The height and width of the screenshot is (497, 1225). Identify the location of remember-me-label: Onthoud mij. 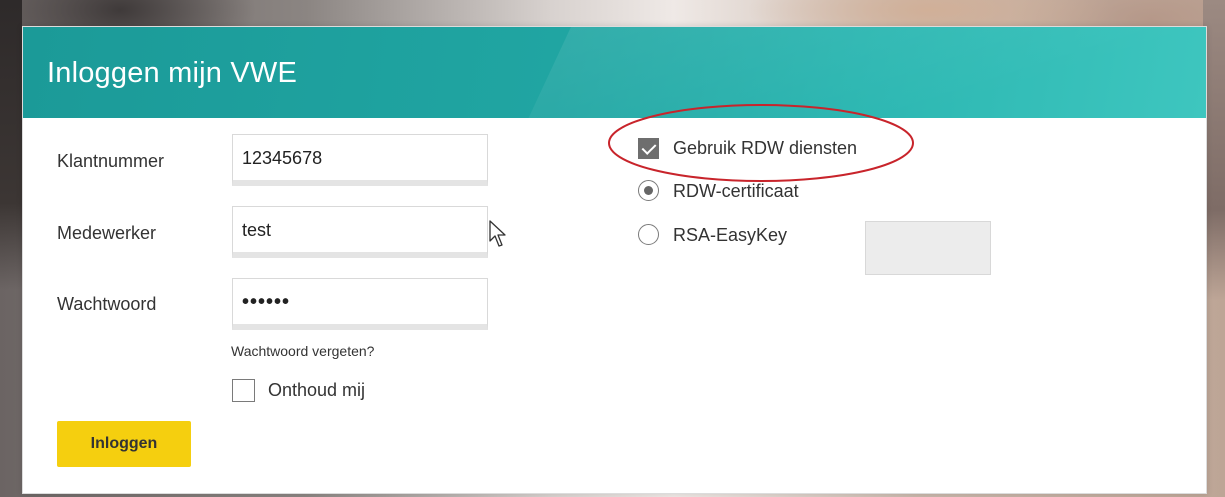
(317, 390).